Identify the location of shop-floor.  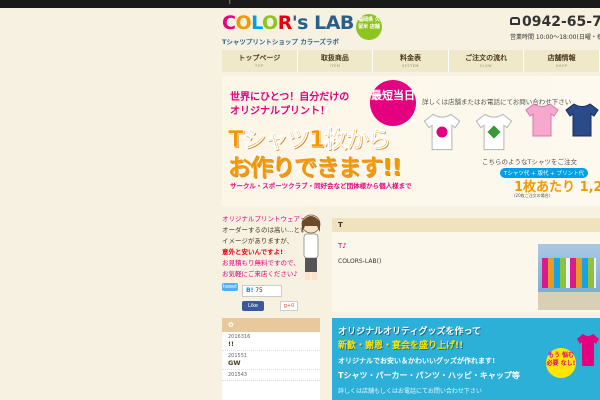
(569, 301).